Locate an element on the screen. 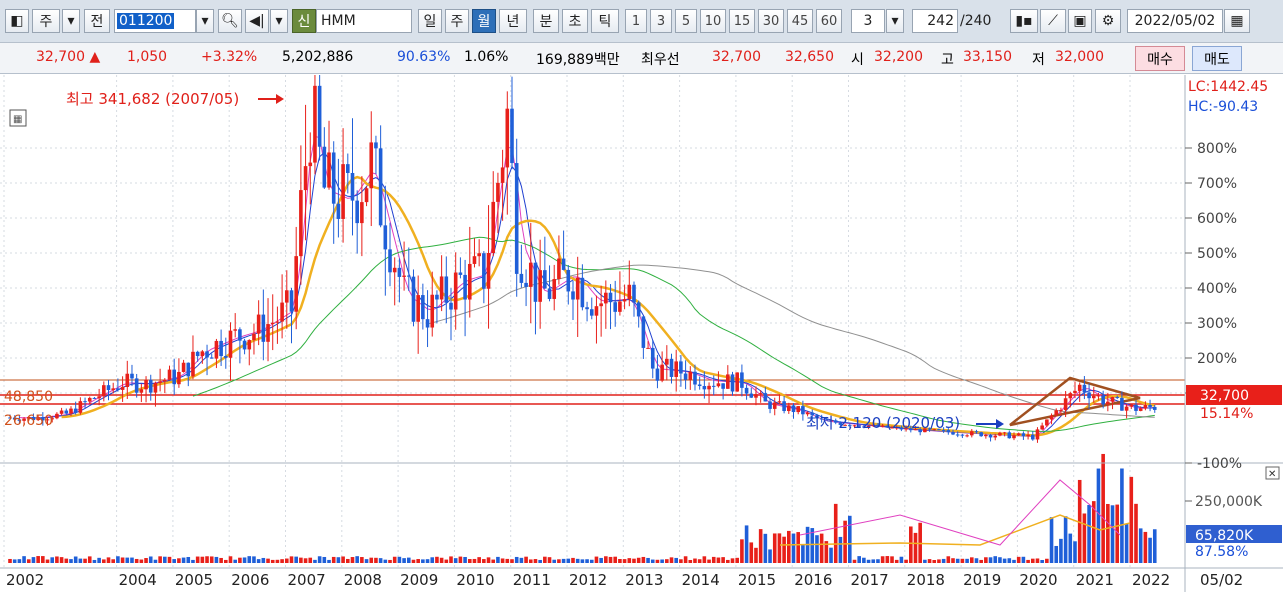 This screenshot has height=592, width=1283. date-input: 2022/05/02 is located at coordinates (1175, 21).